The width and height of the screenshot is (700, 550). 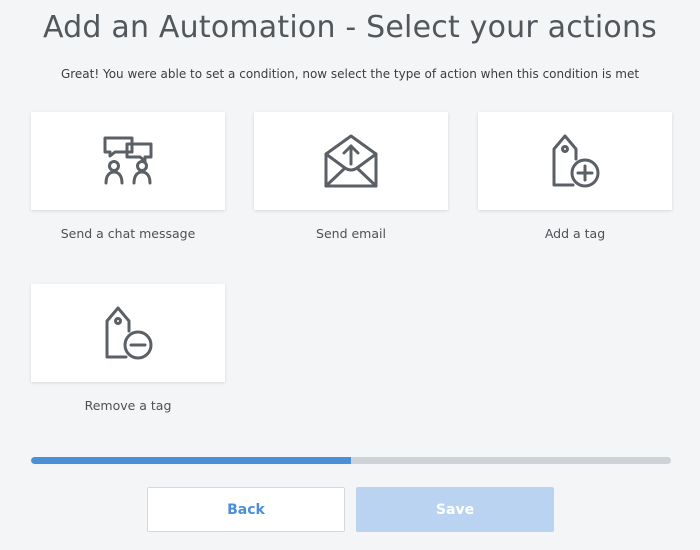 I want to click on progress-bar, so click(x=351, y=460).